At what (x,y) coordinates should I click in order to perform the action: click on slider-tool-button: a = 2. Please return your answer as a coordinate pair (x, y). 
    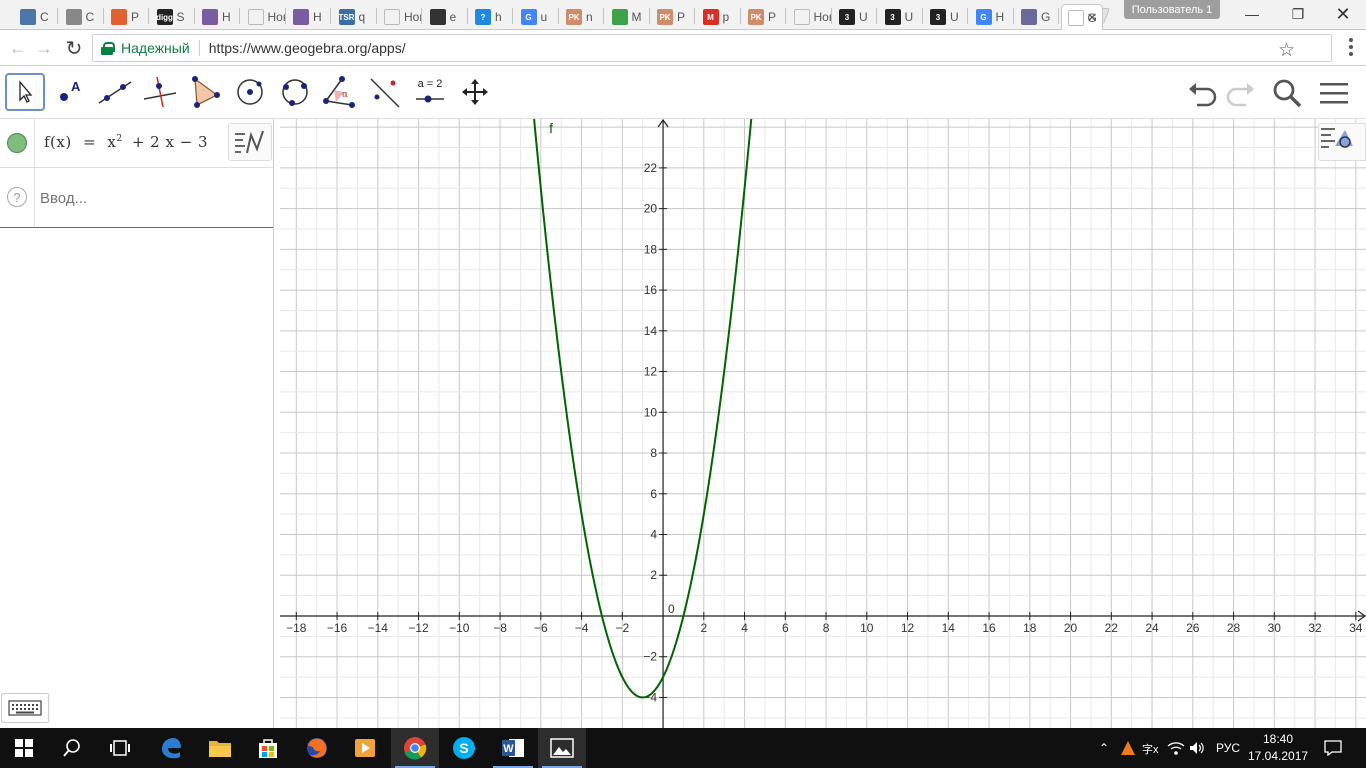
    Looking at the image, I should click on (430, 92).